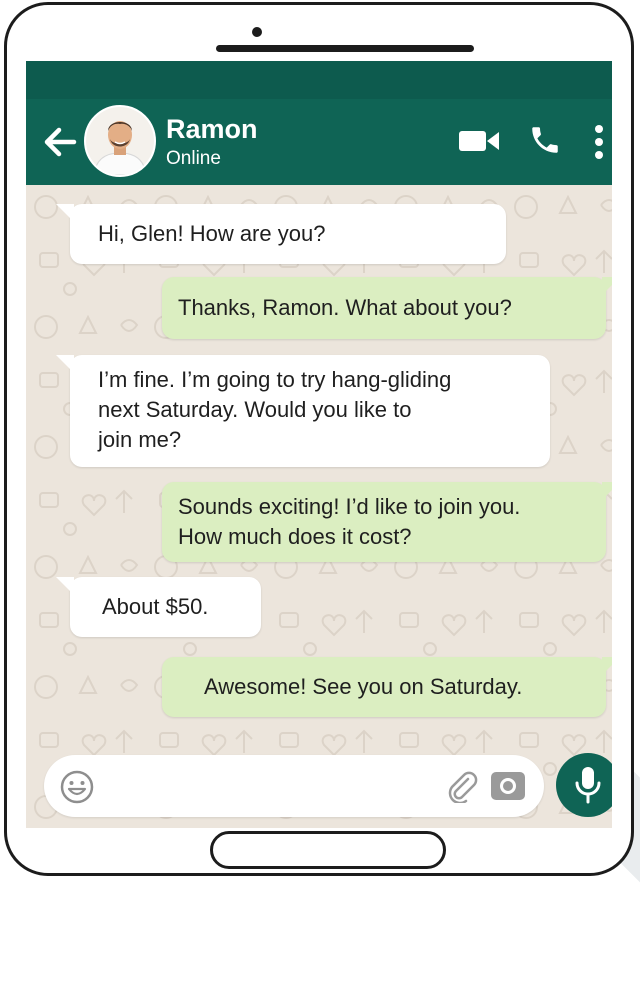 This screenshot has height=990, width=640. Describe the element at coordinates (328, 850) in the screenshot. I see `home-button` at that location.